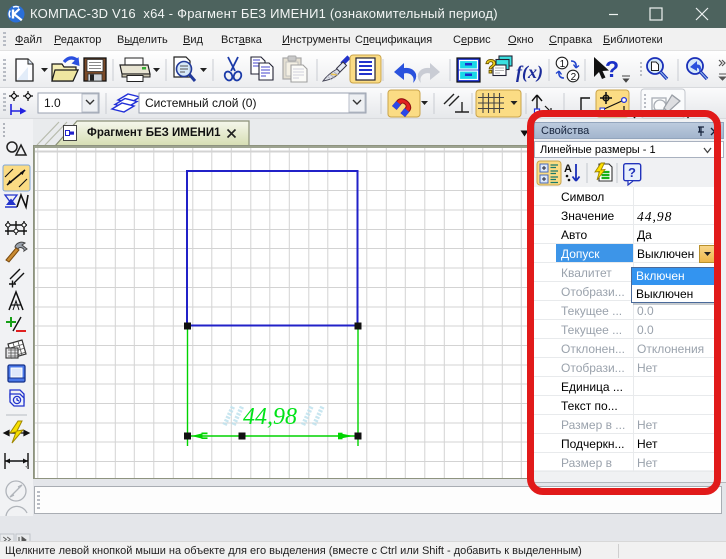 The image size is (726, 559). I want to click on svg-text: Системный слой (0), so click(200, 103).